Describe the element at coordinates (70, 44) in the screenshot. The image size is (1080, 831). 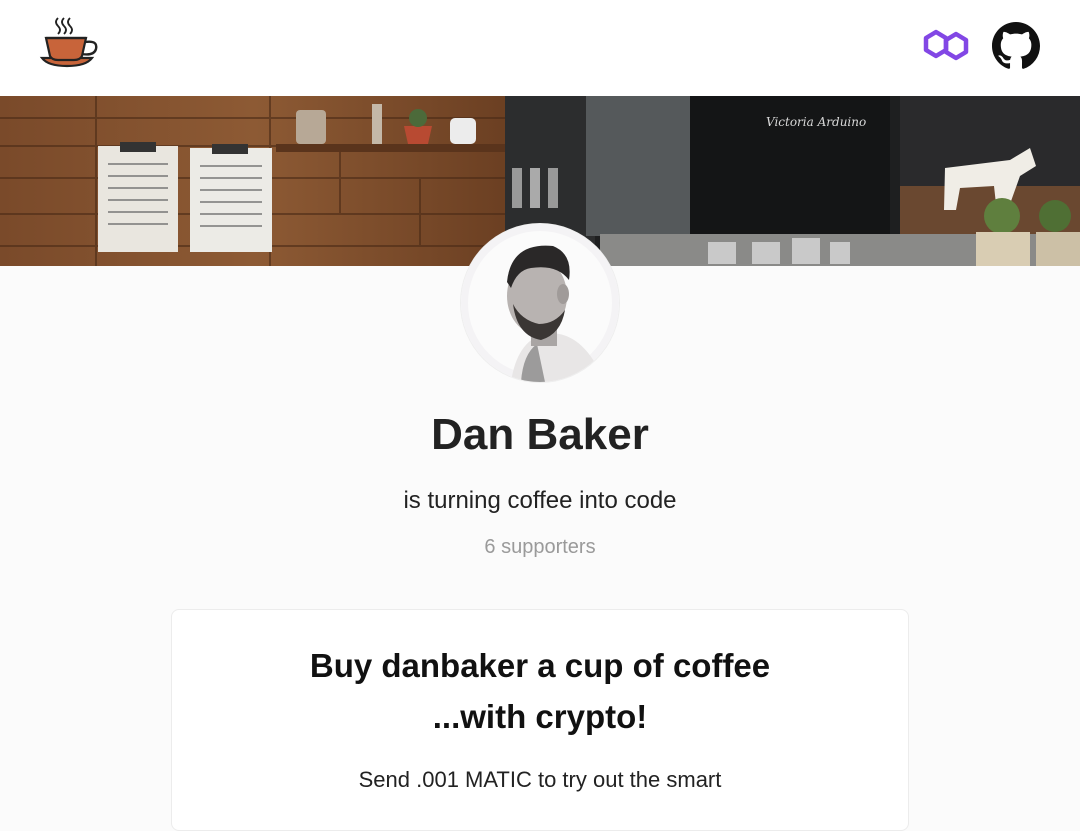
I see `coffee-cup-icon` at that location.